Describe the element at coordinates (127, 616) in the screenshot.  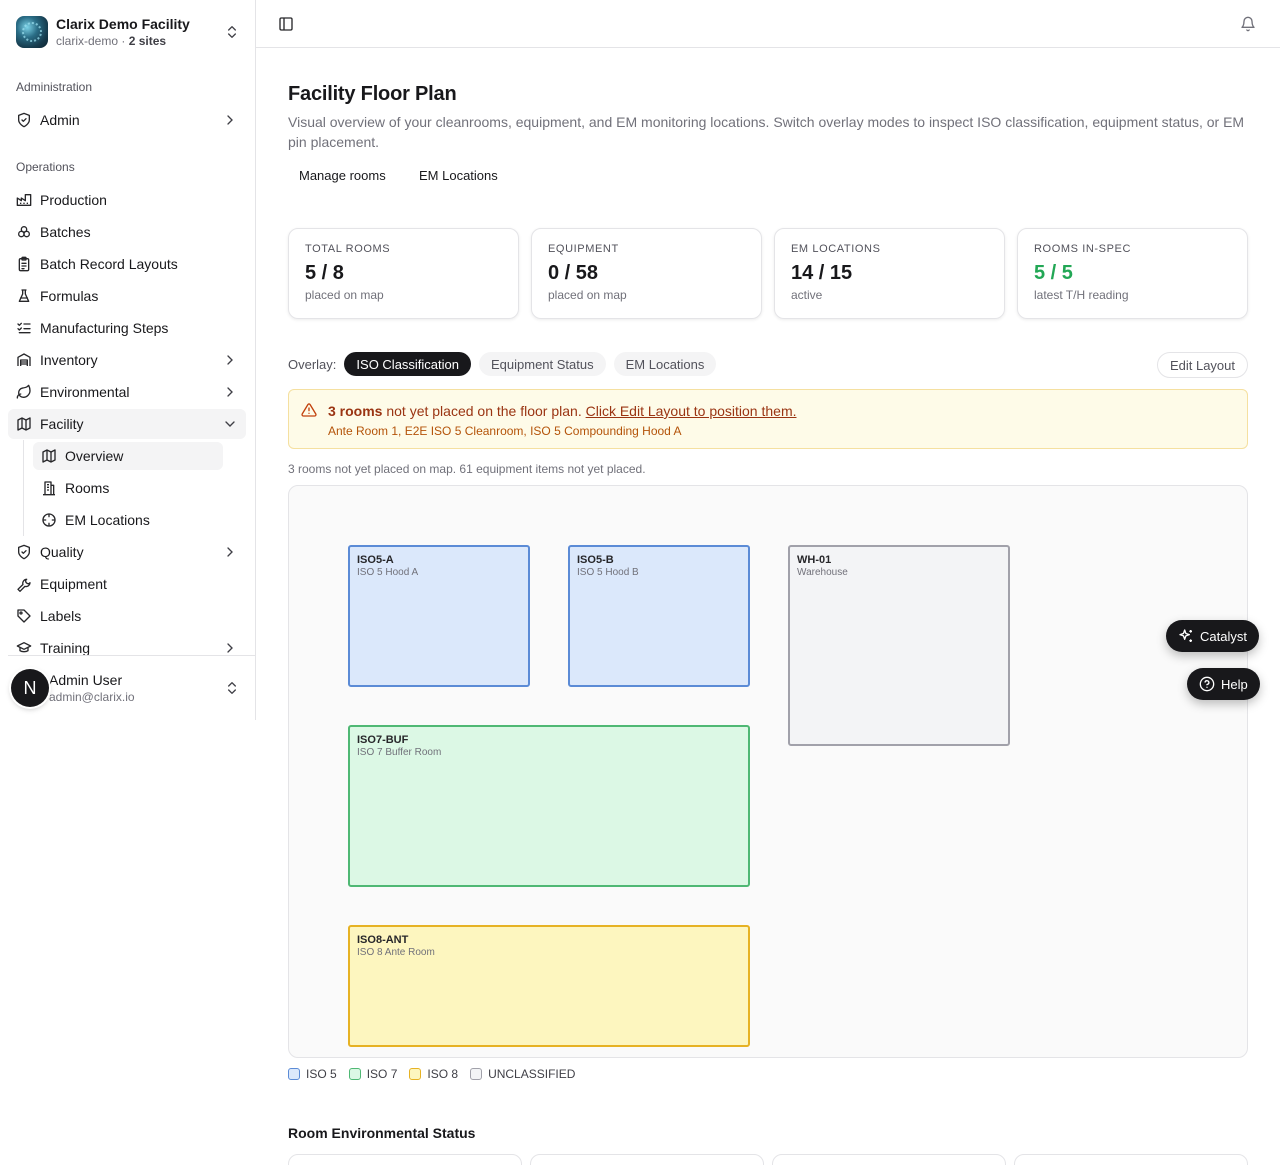
I see `sidebar-item-labels: Labels` at that location.